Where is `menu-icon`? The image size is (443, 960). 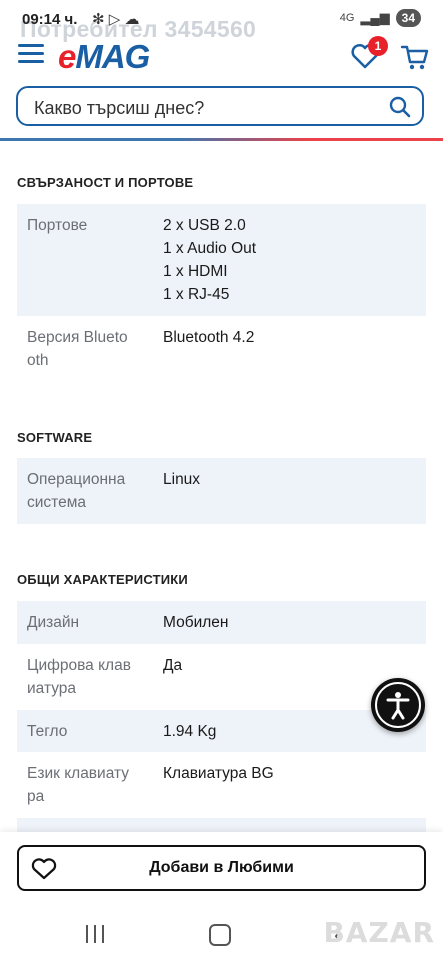
menu-icon is located at coordinates (31, 54).